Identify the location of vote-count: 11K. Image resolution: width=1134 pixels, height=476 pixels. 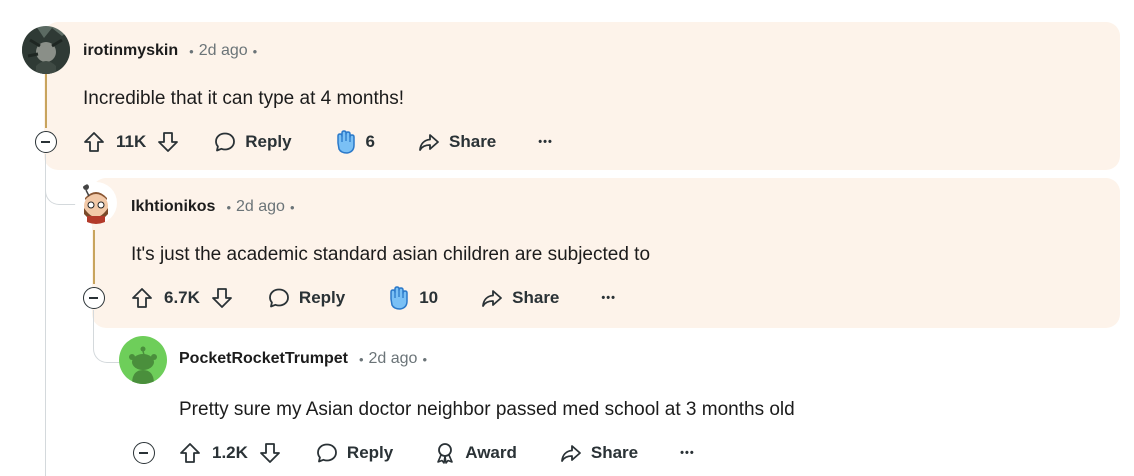
(131, 141).